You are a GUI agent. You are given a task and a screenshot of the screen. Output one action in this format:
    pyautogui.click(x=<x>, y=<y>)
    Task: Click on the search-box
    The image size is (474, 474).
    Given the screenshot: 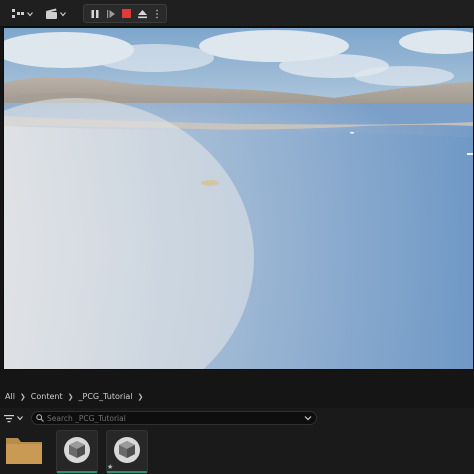 What is the action you would take?
    pyautogui.click(x=174, y=418)
    